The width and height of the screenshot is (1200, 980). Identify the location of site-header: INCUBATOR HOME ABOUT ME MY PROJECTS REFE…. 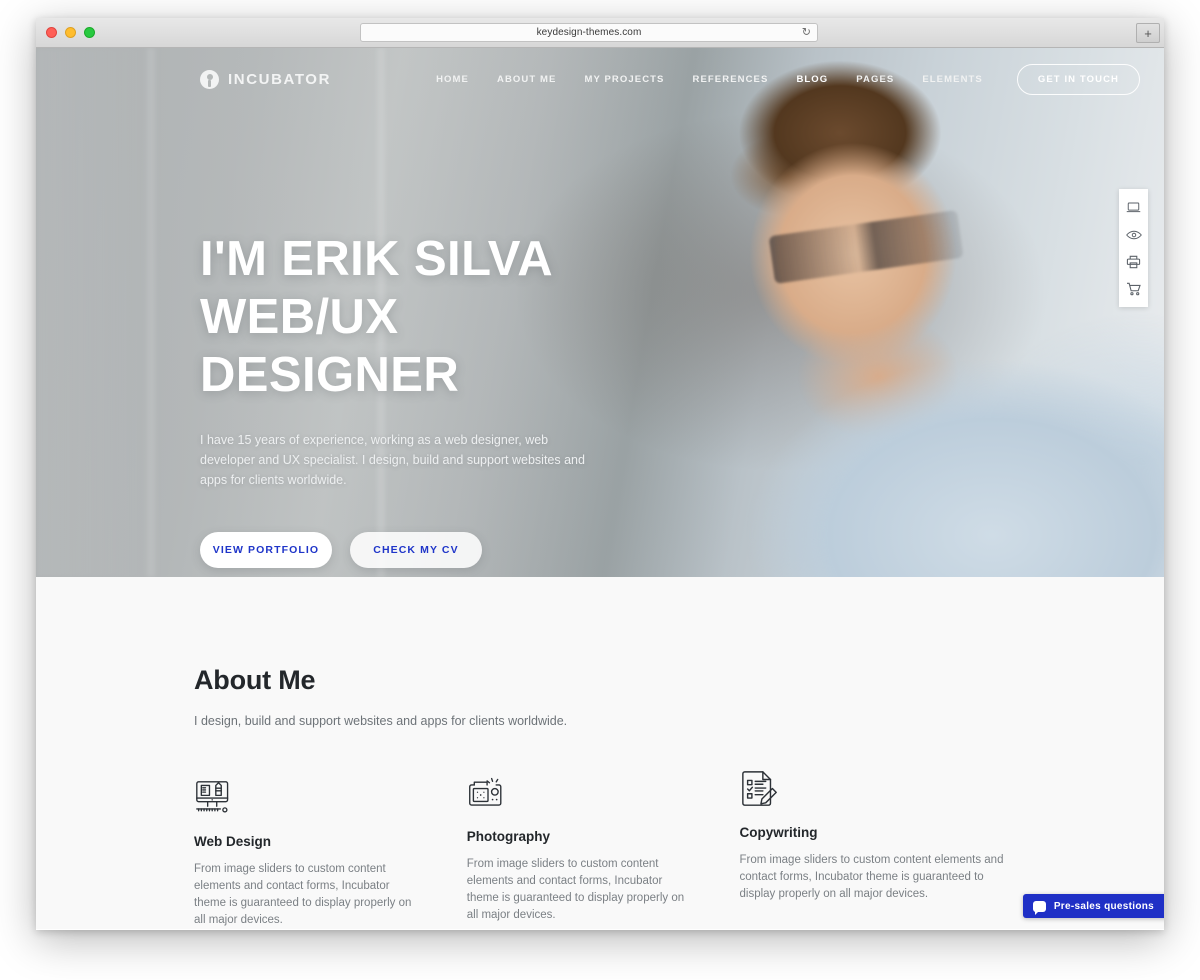
(600, 79).